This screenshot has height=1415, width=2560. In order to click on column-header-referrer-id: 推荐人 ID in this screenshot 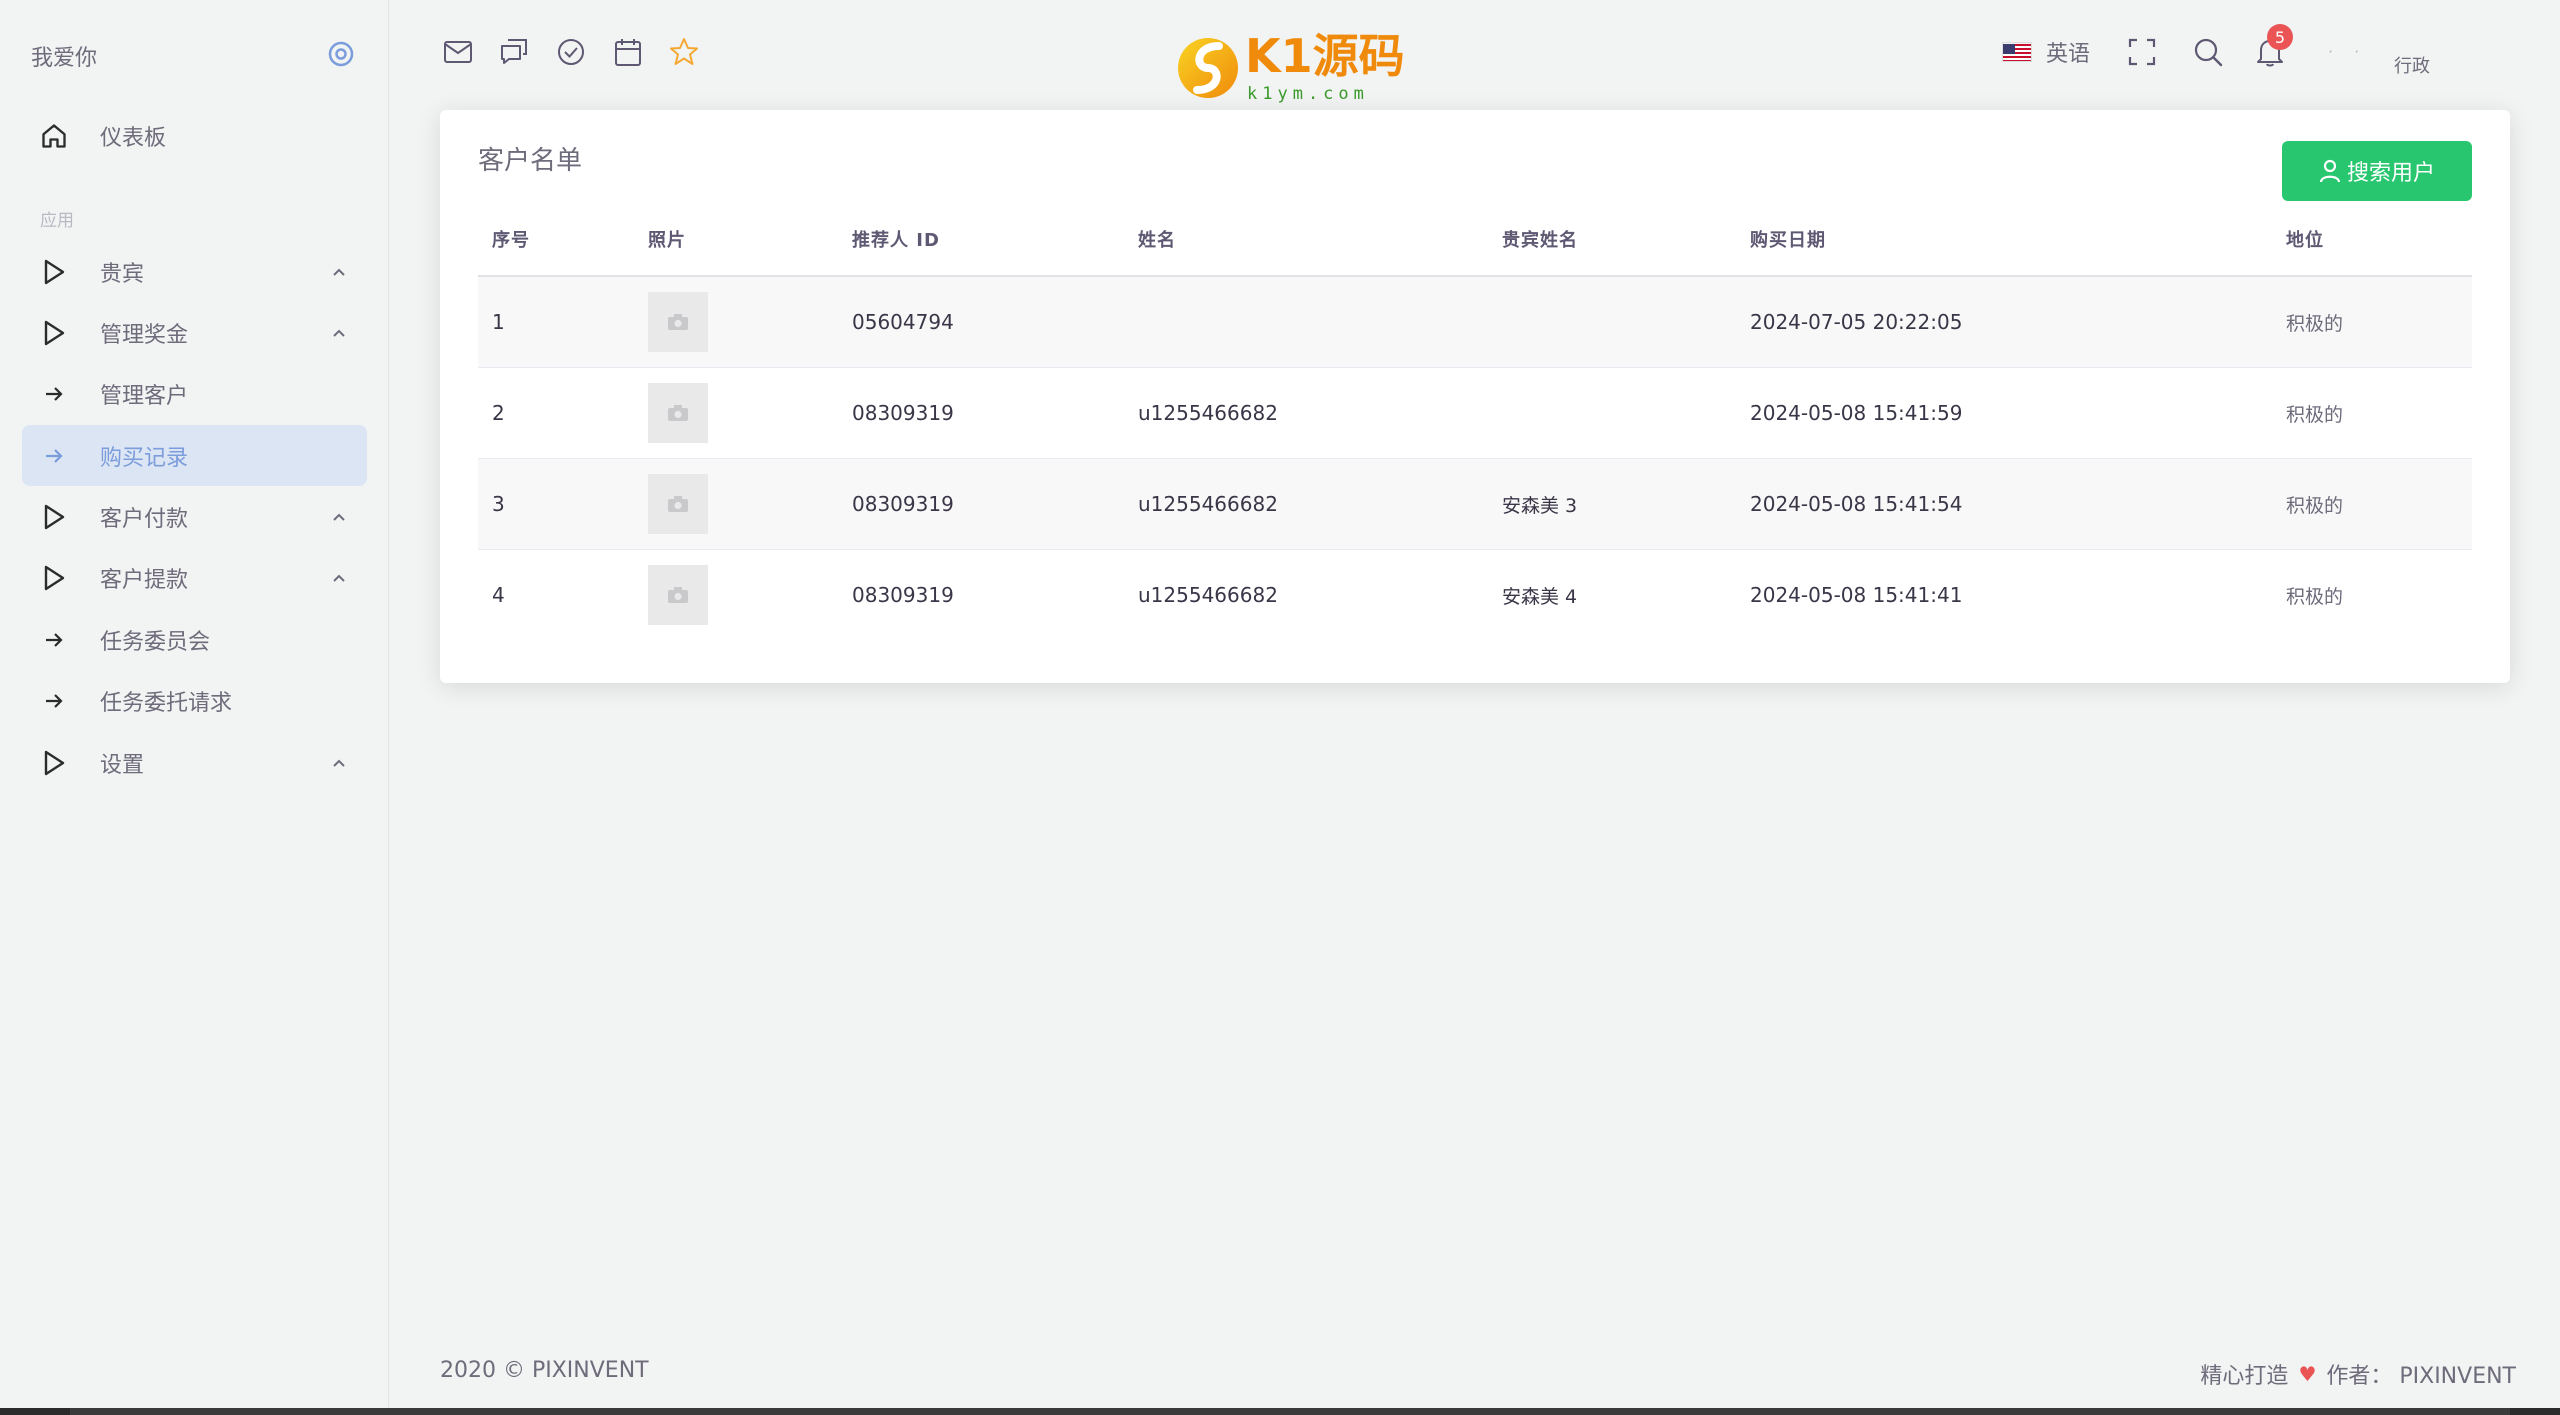, I will do `click(981, 239)`.